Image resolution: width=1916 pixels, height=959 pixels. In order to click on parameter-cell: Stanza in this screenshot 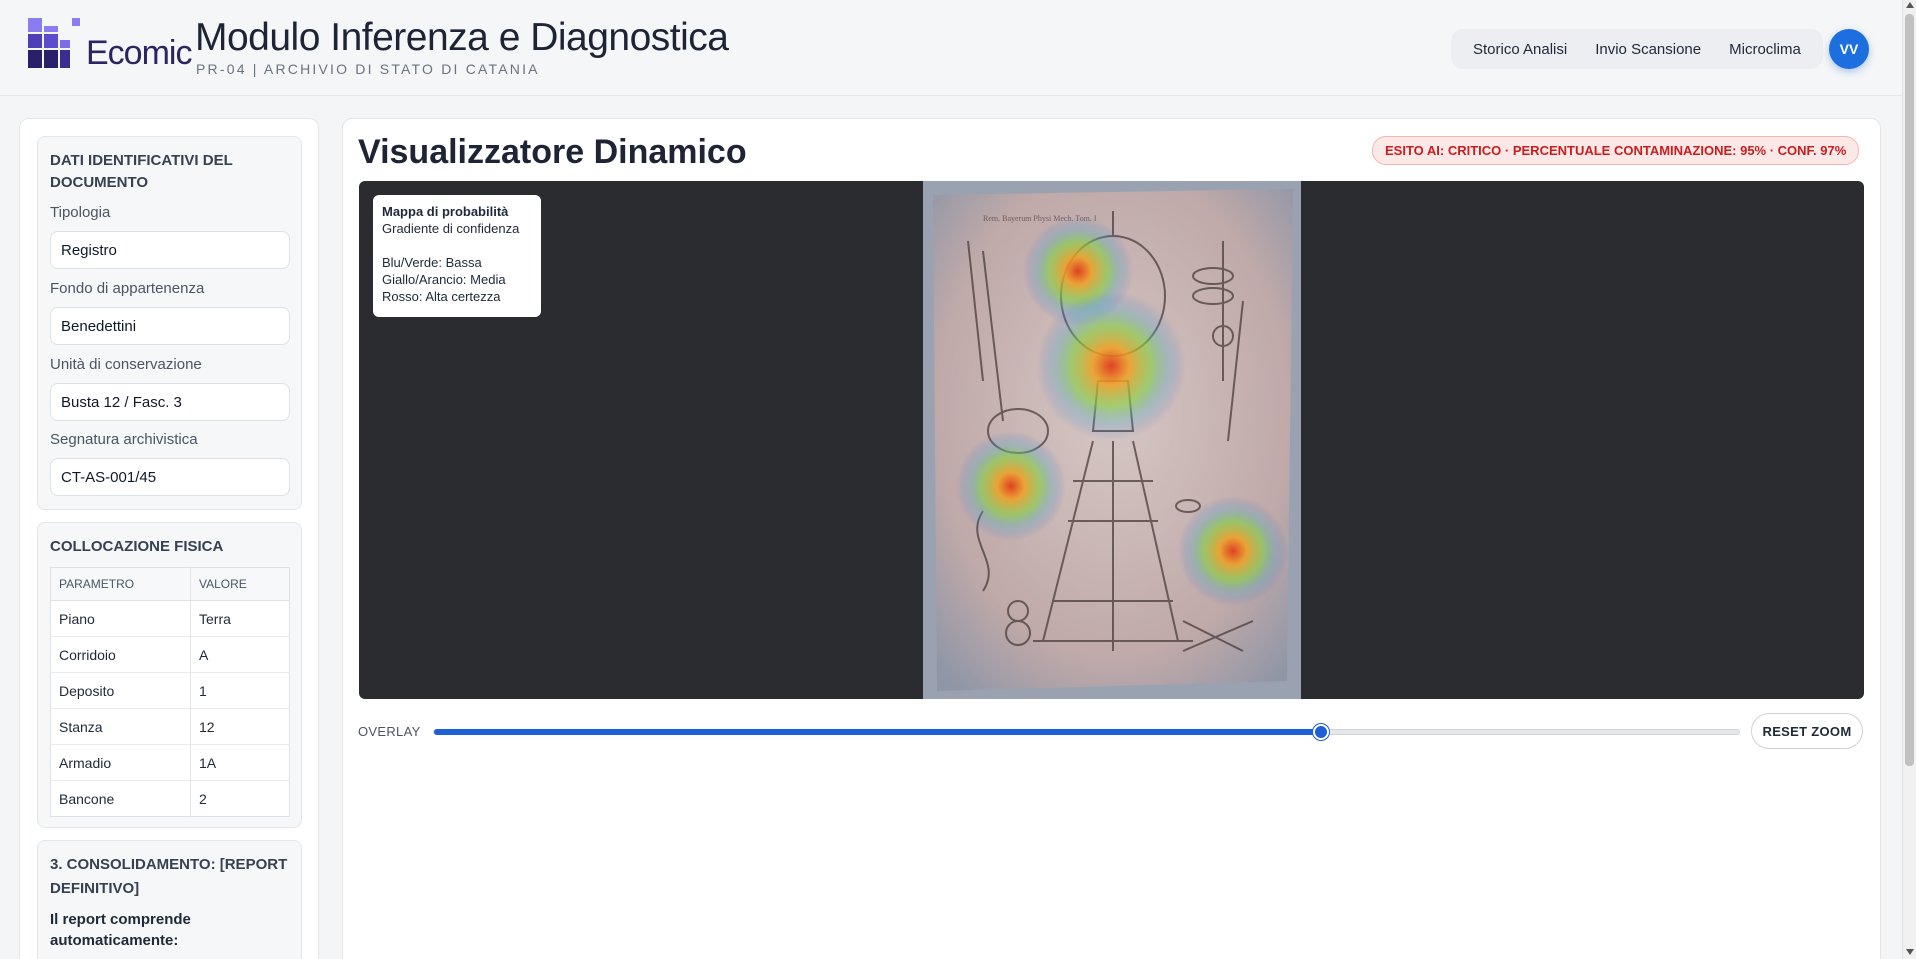, I will do `click(120, 726)`.